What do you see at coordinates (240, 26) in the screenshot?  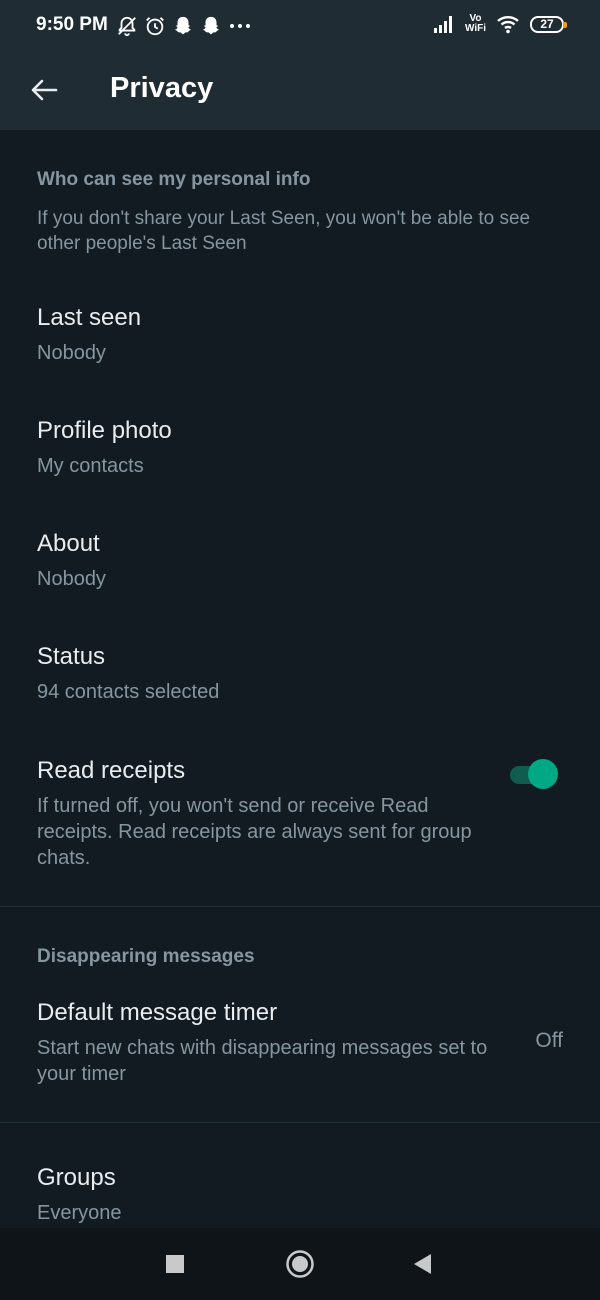 I see `more-dots-icon` at bounding box center [240, 26].